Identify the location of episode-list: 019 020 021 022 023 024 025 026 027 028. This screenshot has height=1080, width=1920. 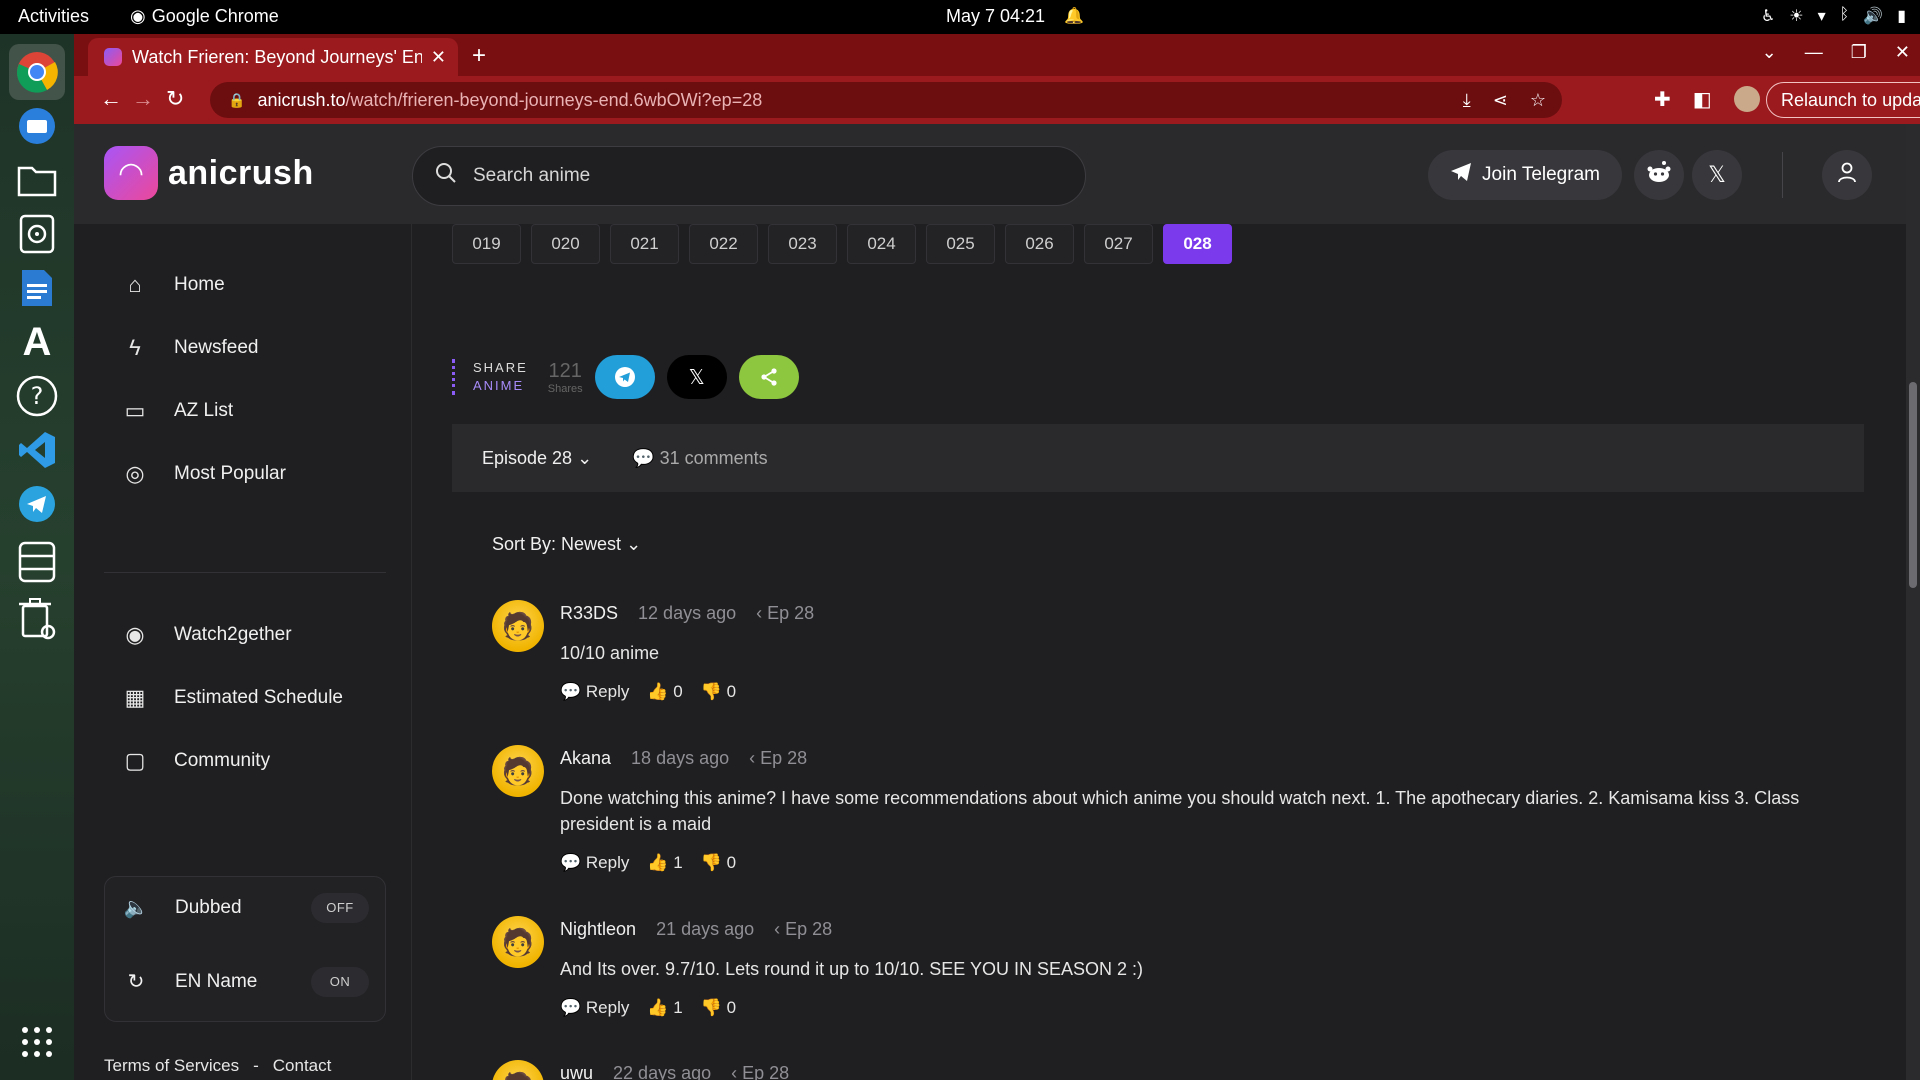
(842, 244).